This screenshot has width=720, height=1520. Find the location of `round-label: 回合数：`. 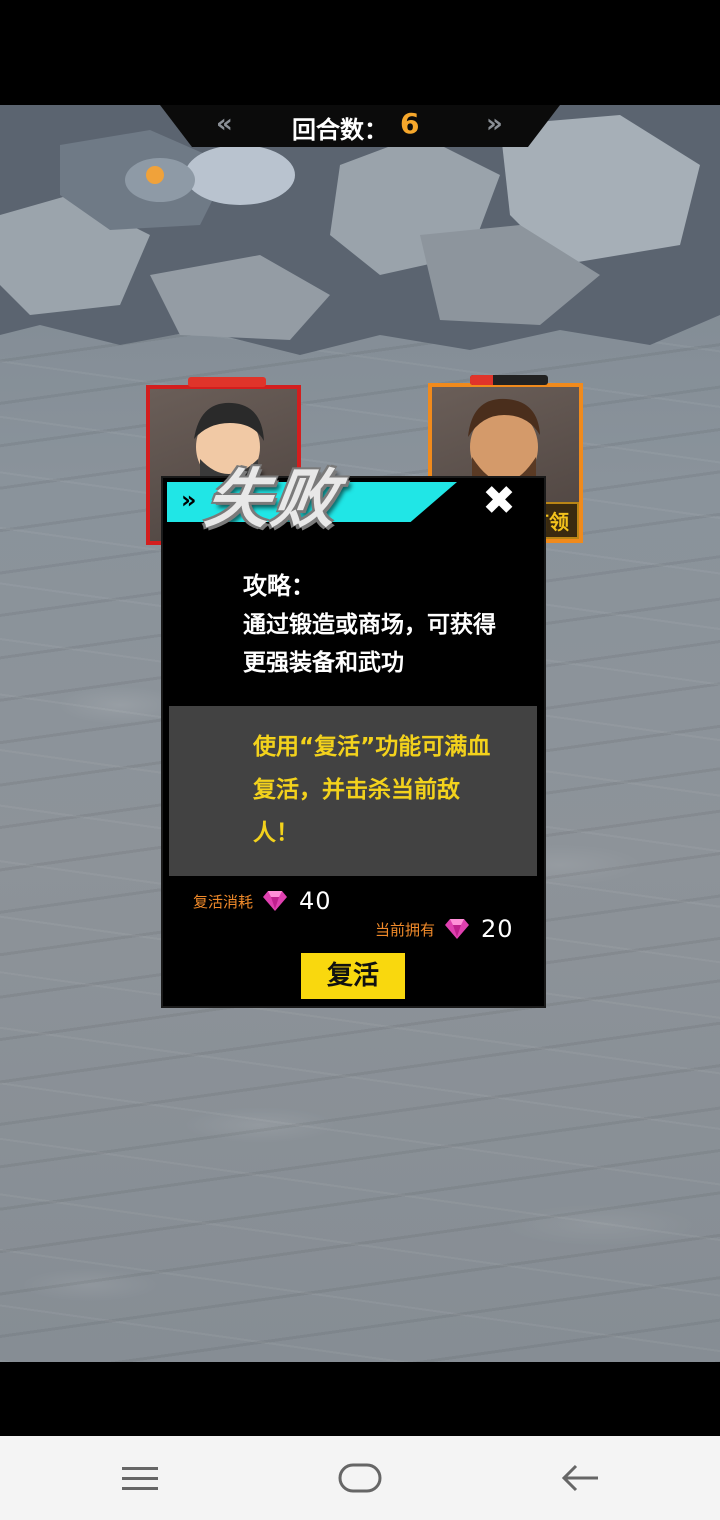

round-label: 回合数： is located at coordinates (340, 130).